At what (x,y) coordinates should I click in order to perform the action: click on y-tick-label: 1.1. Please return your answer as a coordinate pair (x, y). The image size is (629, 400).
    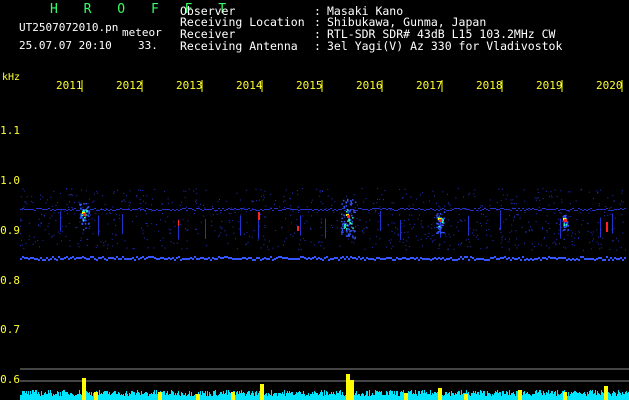
    Looking at the image, I should click on (10, 130).